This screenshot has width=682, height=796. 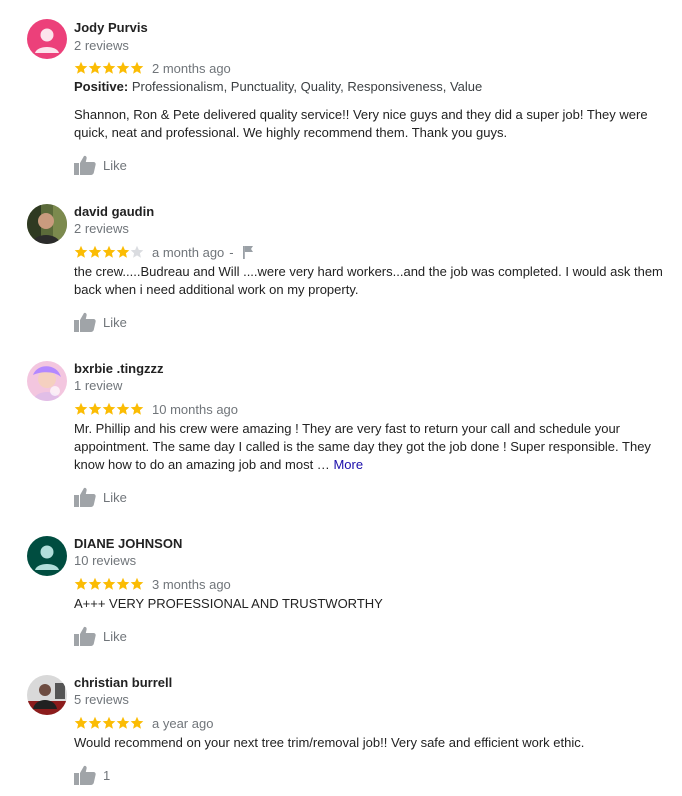 What do you see at coordinates (183, 723) in the screenshot?
I see `review-date: a year ago` at bounding box center [183, 723].